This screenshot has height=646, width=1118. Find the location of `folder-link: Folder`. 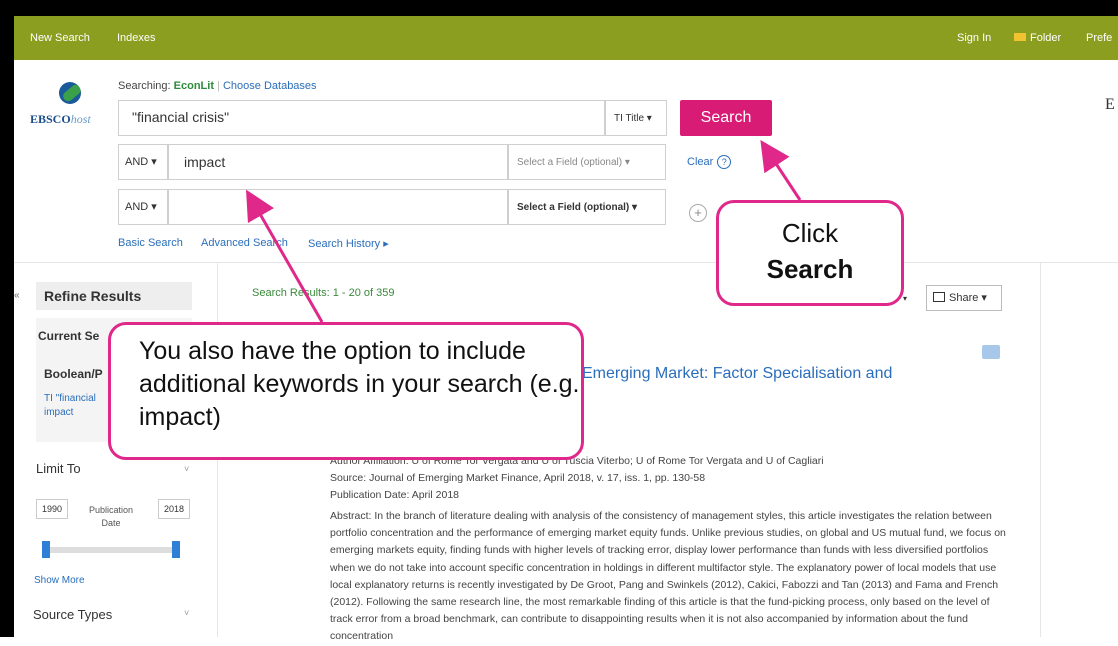

folder-link: Folder is located at coordinates (1037, 38).